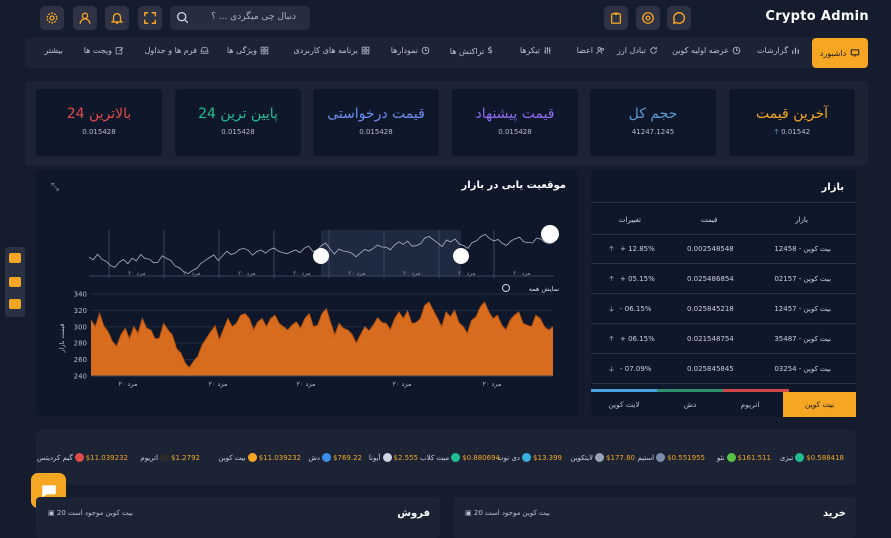 This screenshot has width=891, height=538. I want to click on ticker-name: اتریوم, so click(149, 457).